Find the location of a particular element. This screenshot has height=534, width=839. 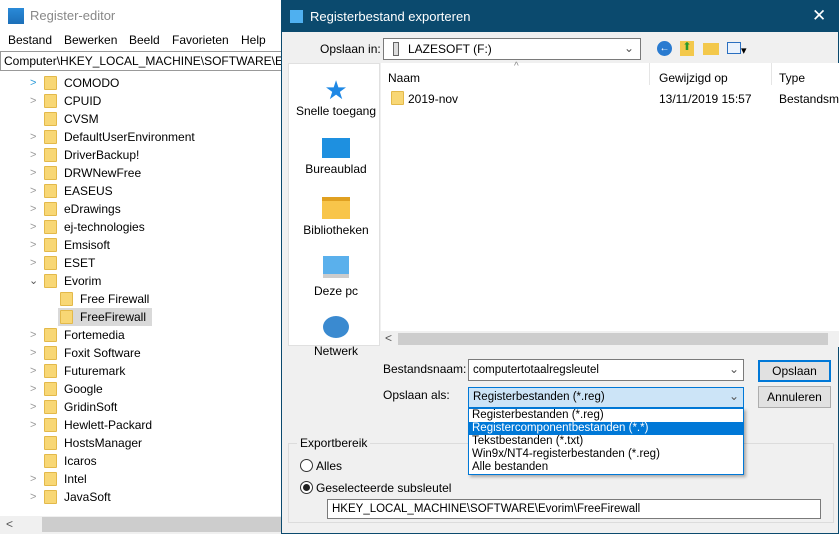

radio-selected-label: Geselecteerde subsleutel is located at coordinates (383, 488).